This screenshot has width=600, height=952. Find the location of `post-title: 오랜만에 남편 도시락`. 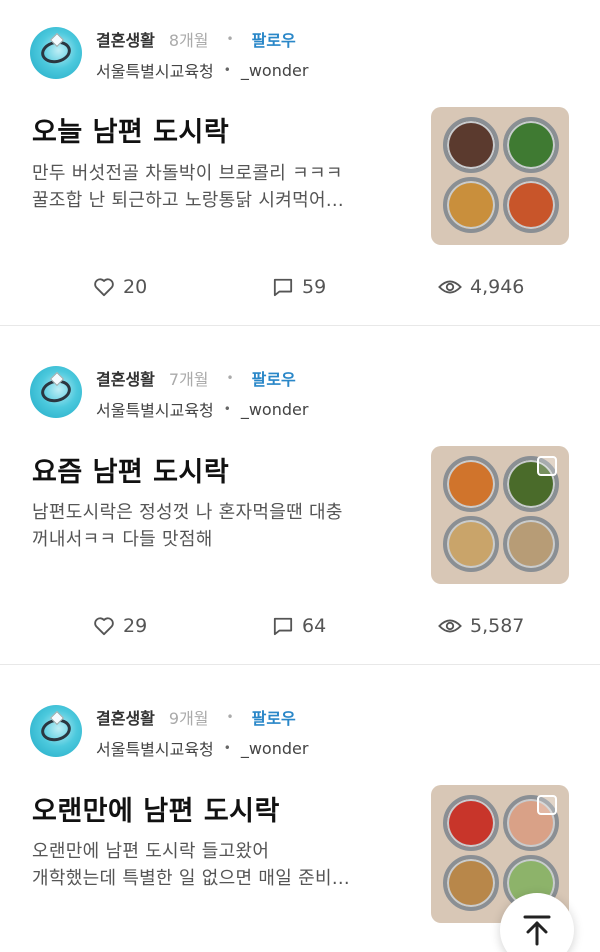

post-title: 오랜만에 남편 도시락 is located at coordinates (156, 808).